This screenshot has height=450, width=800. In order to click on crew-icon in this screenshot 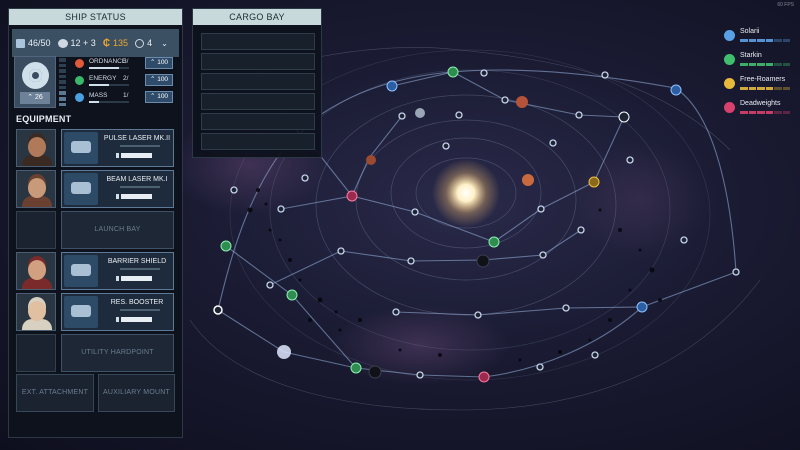, I will do `click(62, 43)`.